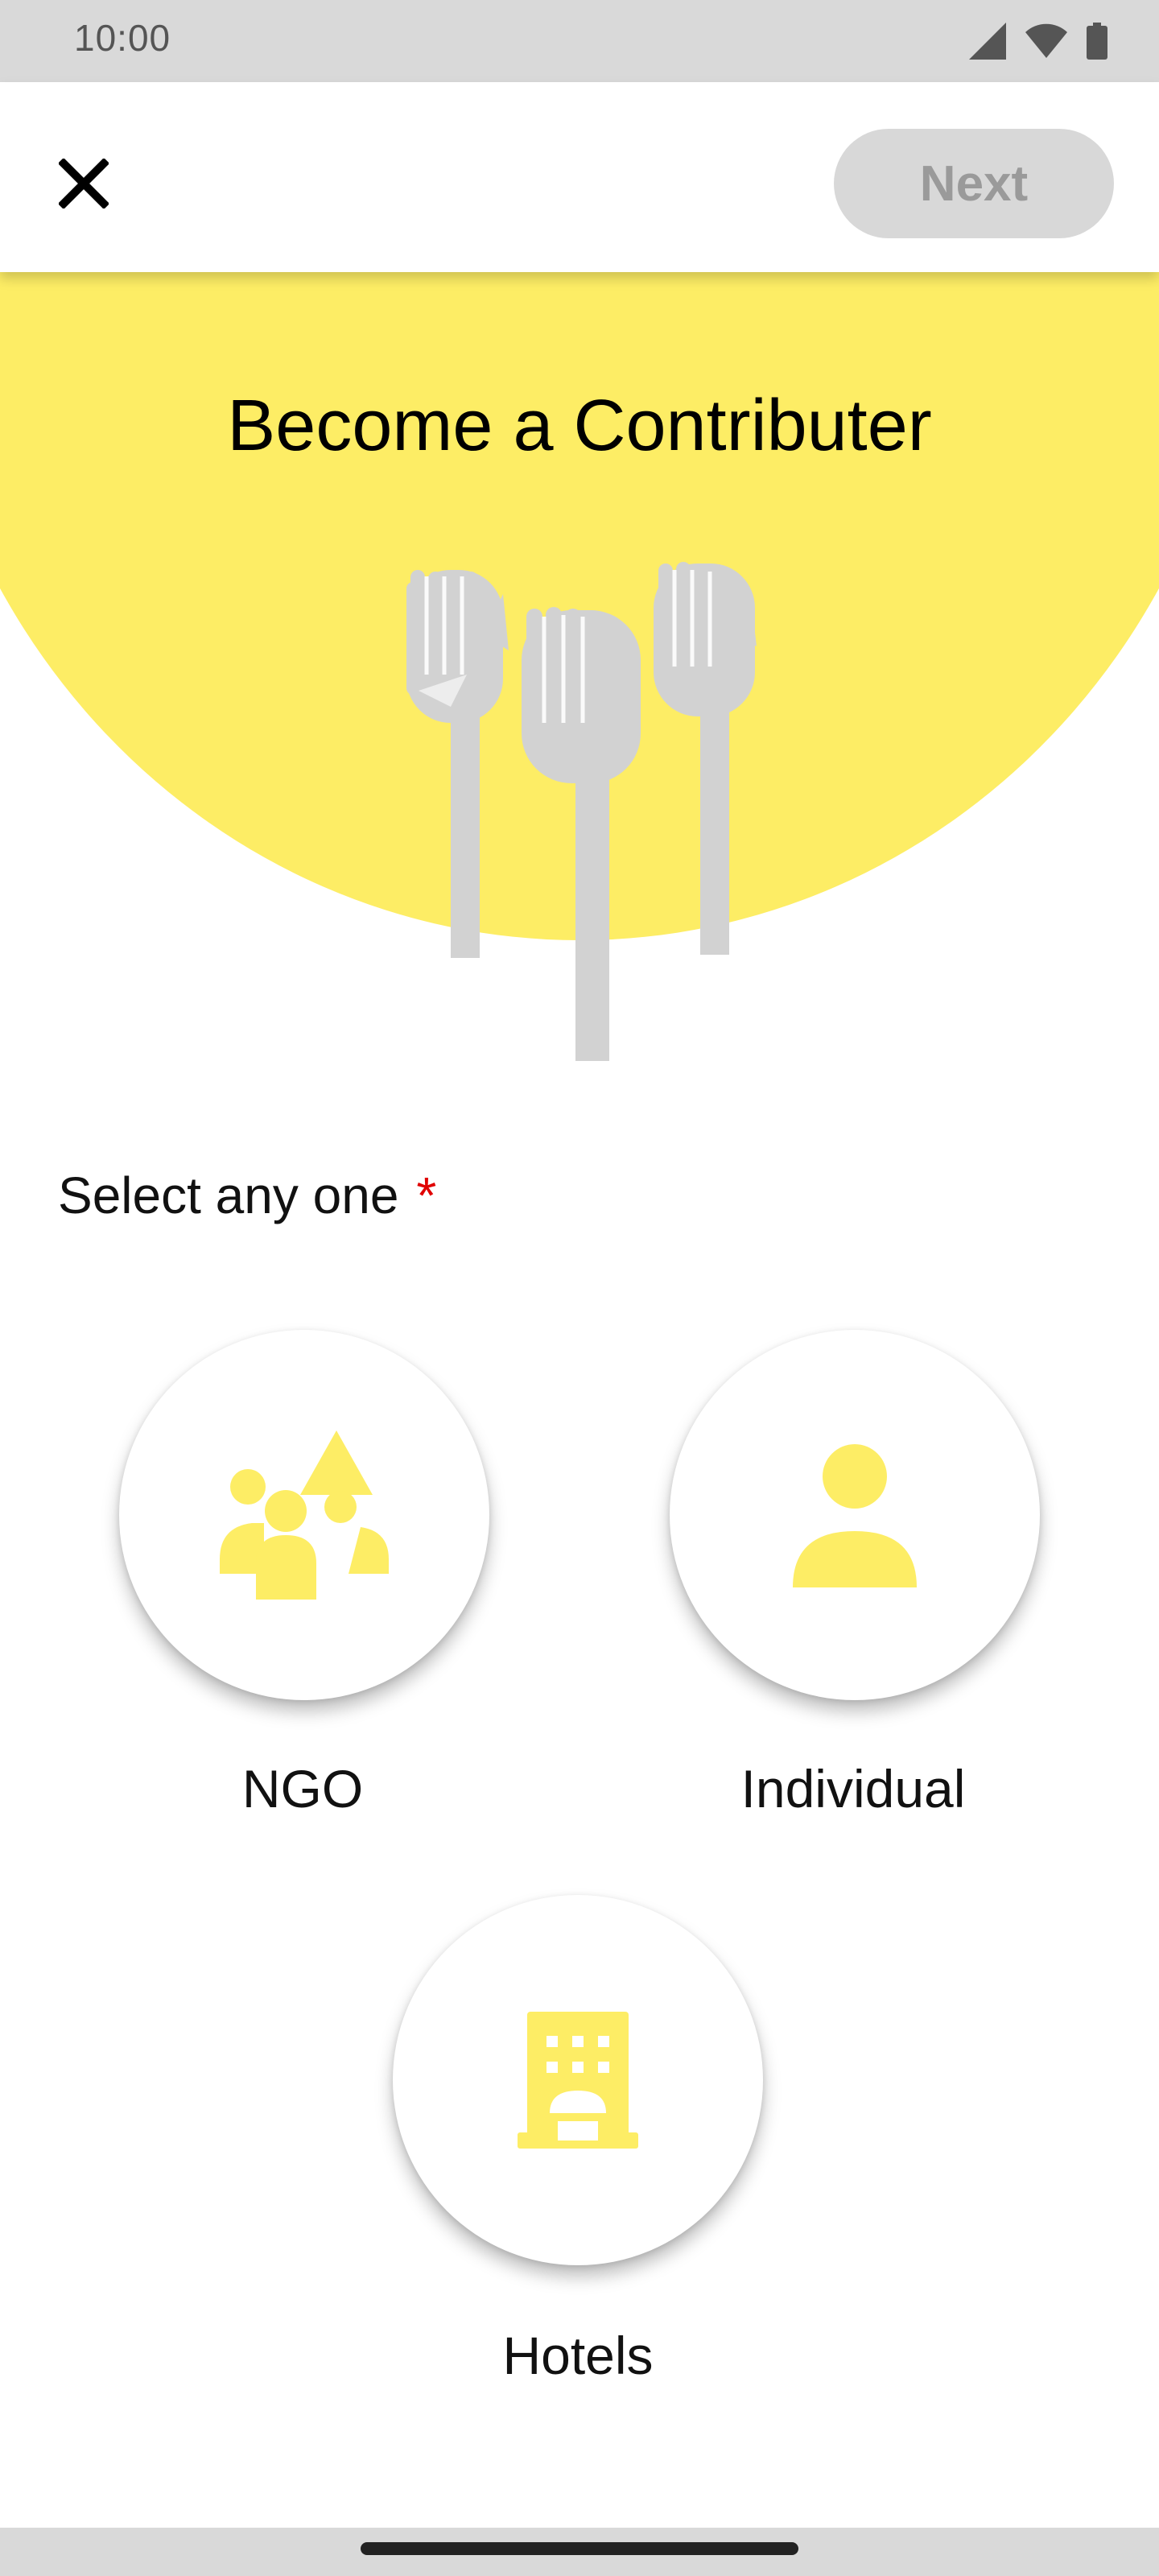 The image size is (1159, 2576). What do you see at coordinates (1097, 41) in the screenshot?
I see `battery-icon` at bounding box center [1097, 41].